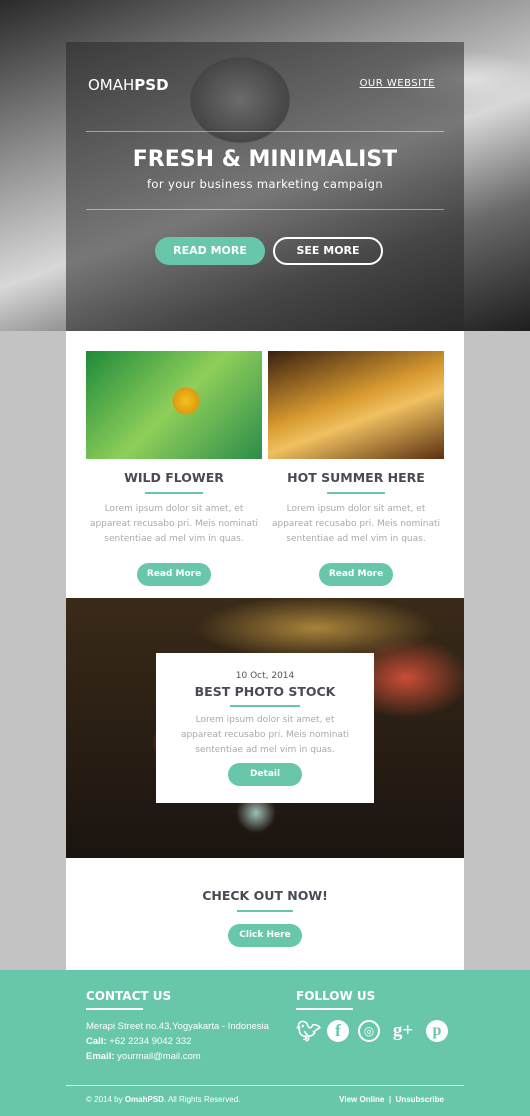 The height and width of the screenshot is (1116, 530). I want to click on feature-date: 10 Oct, 2014, so click(265, 676).